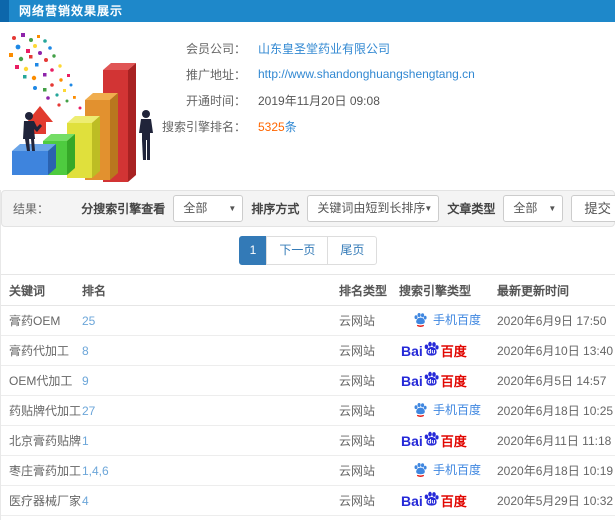 This screenshot has height=520, width=615. Describe the element at coordinates (555, 517) in the screenshot. I see `updated-cell: 2020年6月11日 11:40` at that location.